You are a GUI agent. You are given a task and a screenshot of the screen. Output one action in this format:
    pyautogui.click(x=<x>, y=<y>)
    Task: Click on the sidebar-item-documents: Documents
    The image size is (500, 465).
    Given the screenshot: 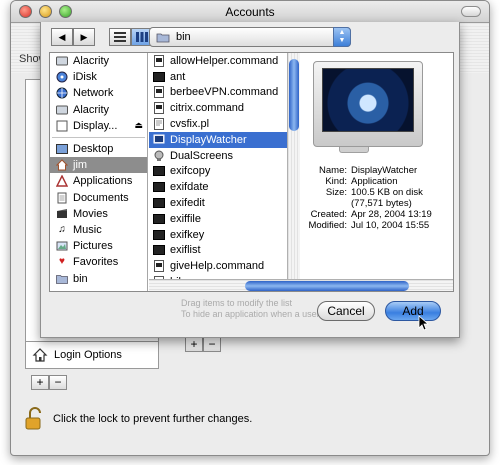 What is the action you would take?
    pyautogui.click(x=98, y=198)
    